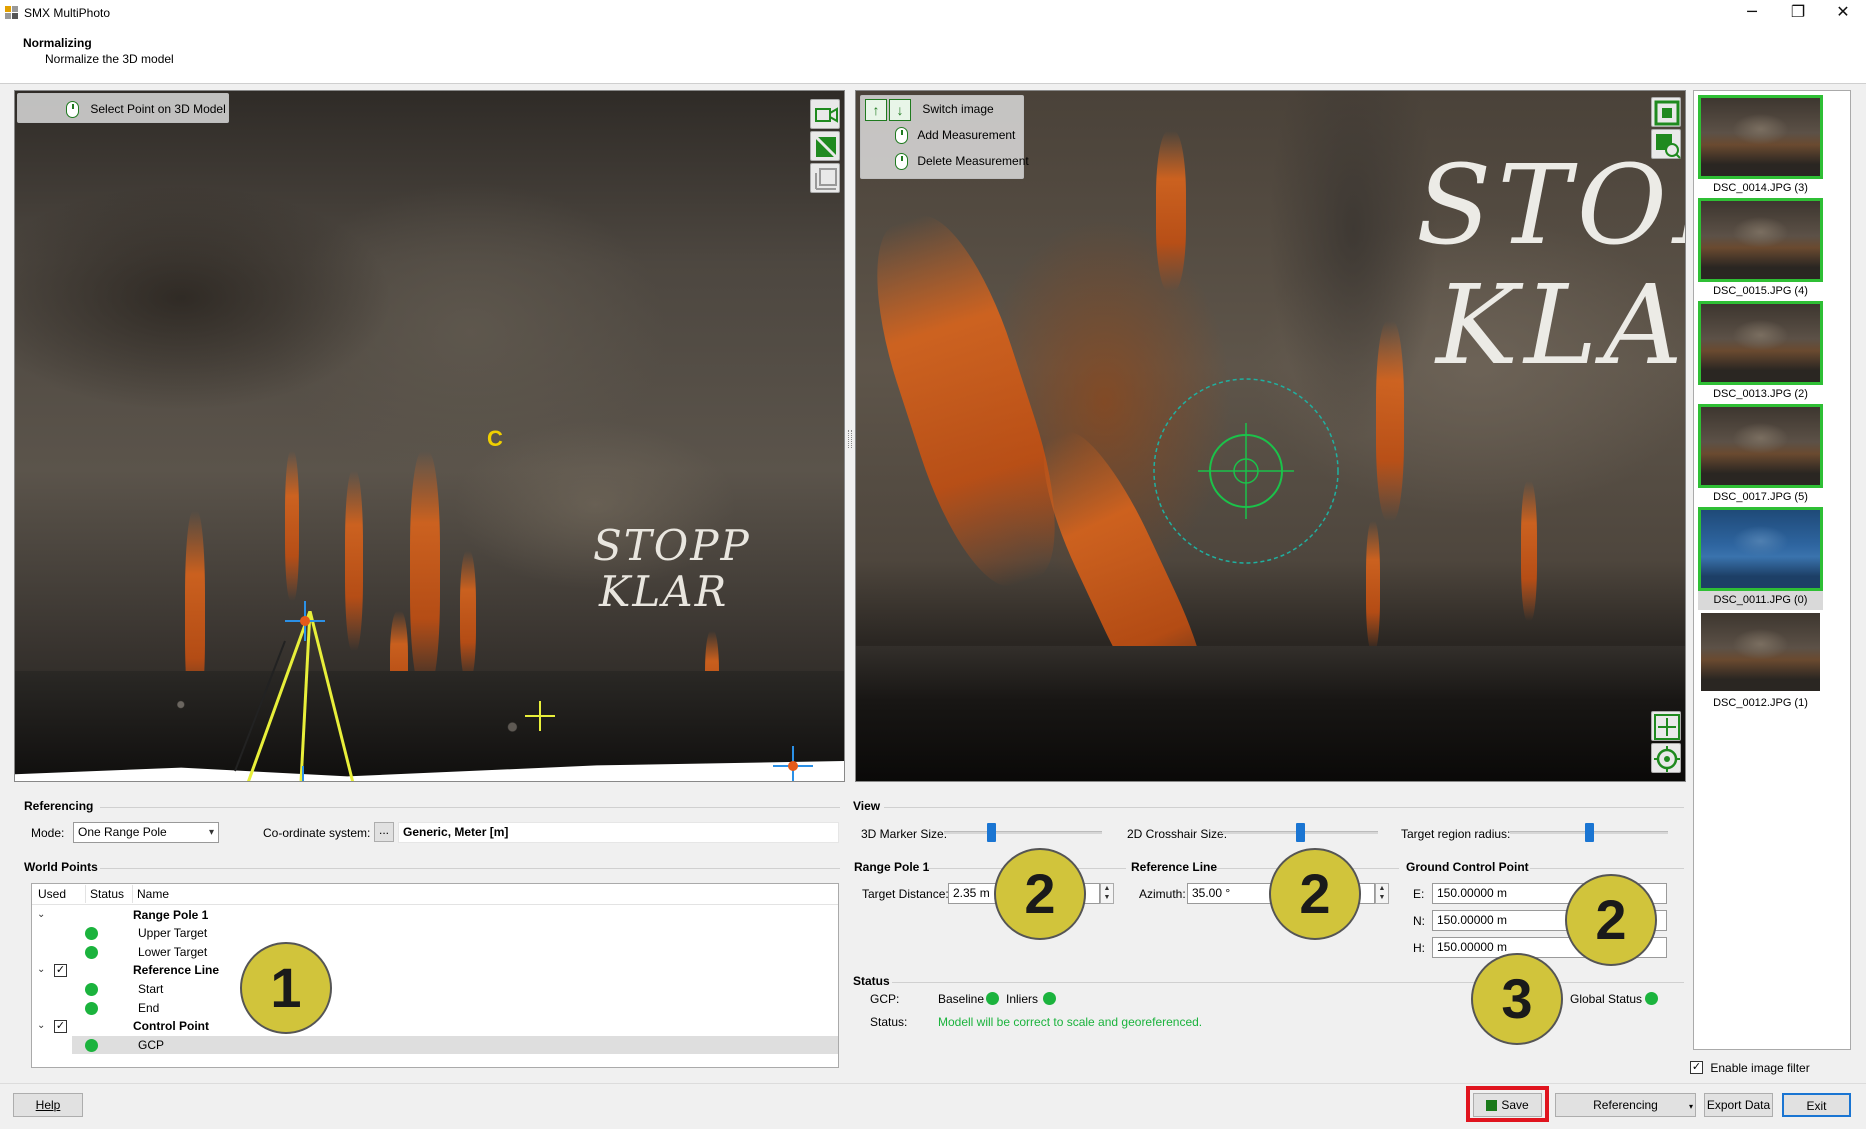 This screenshot has height=1129, width=1866. Describe the element at coordinates (793, 764) in the screenshot. I see `gcp-marker` at that location.